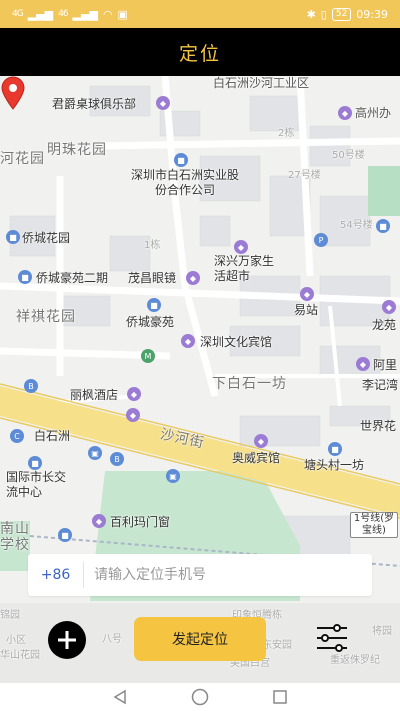  I want to click on map-label-bldg2: 2栋, so click(286, 133).